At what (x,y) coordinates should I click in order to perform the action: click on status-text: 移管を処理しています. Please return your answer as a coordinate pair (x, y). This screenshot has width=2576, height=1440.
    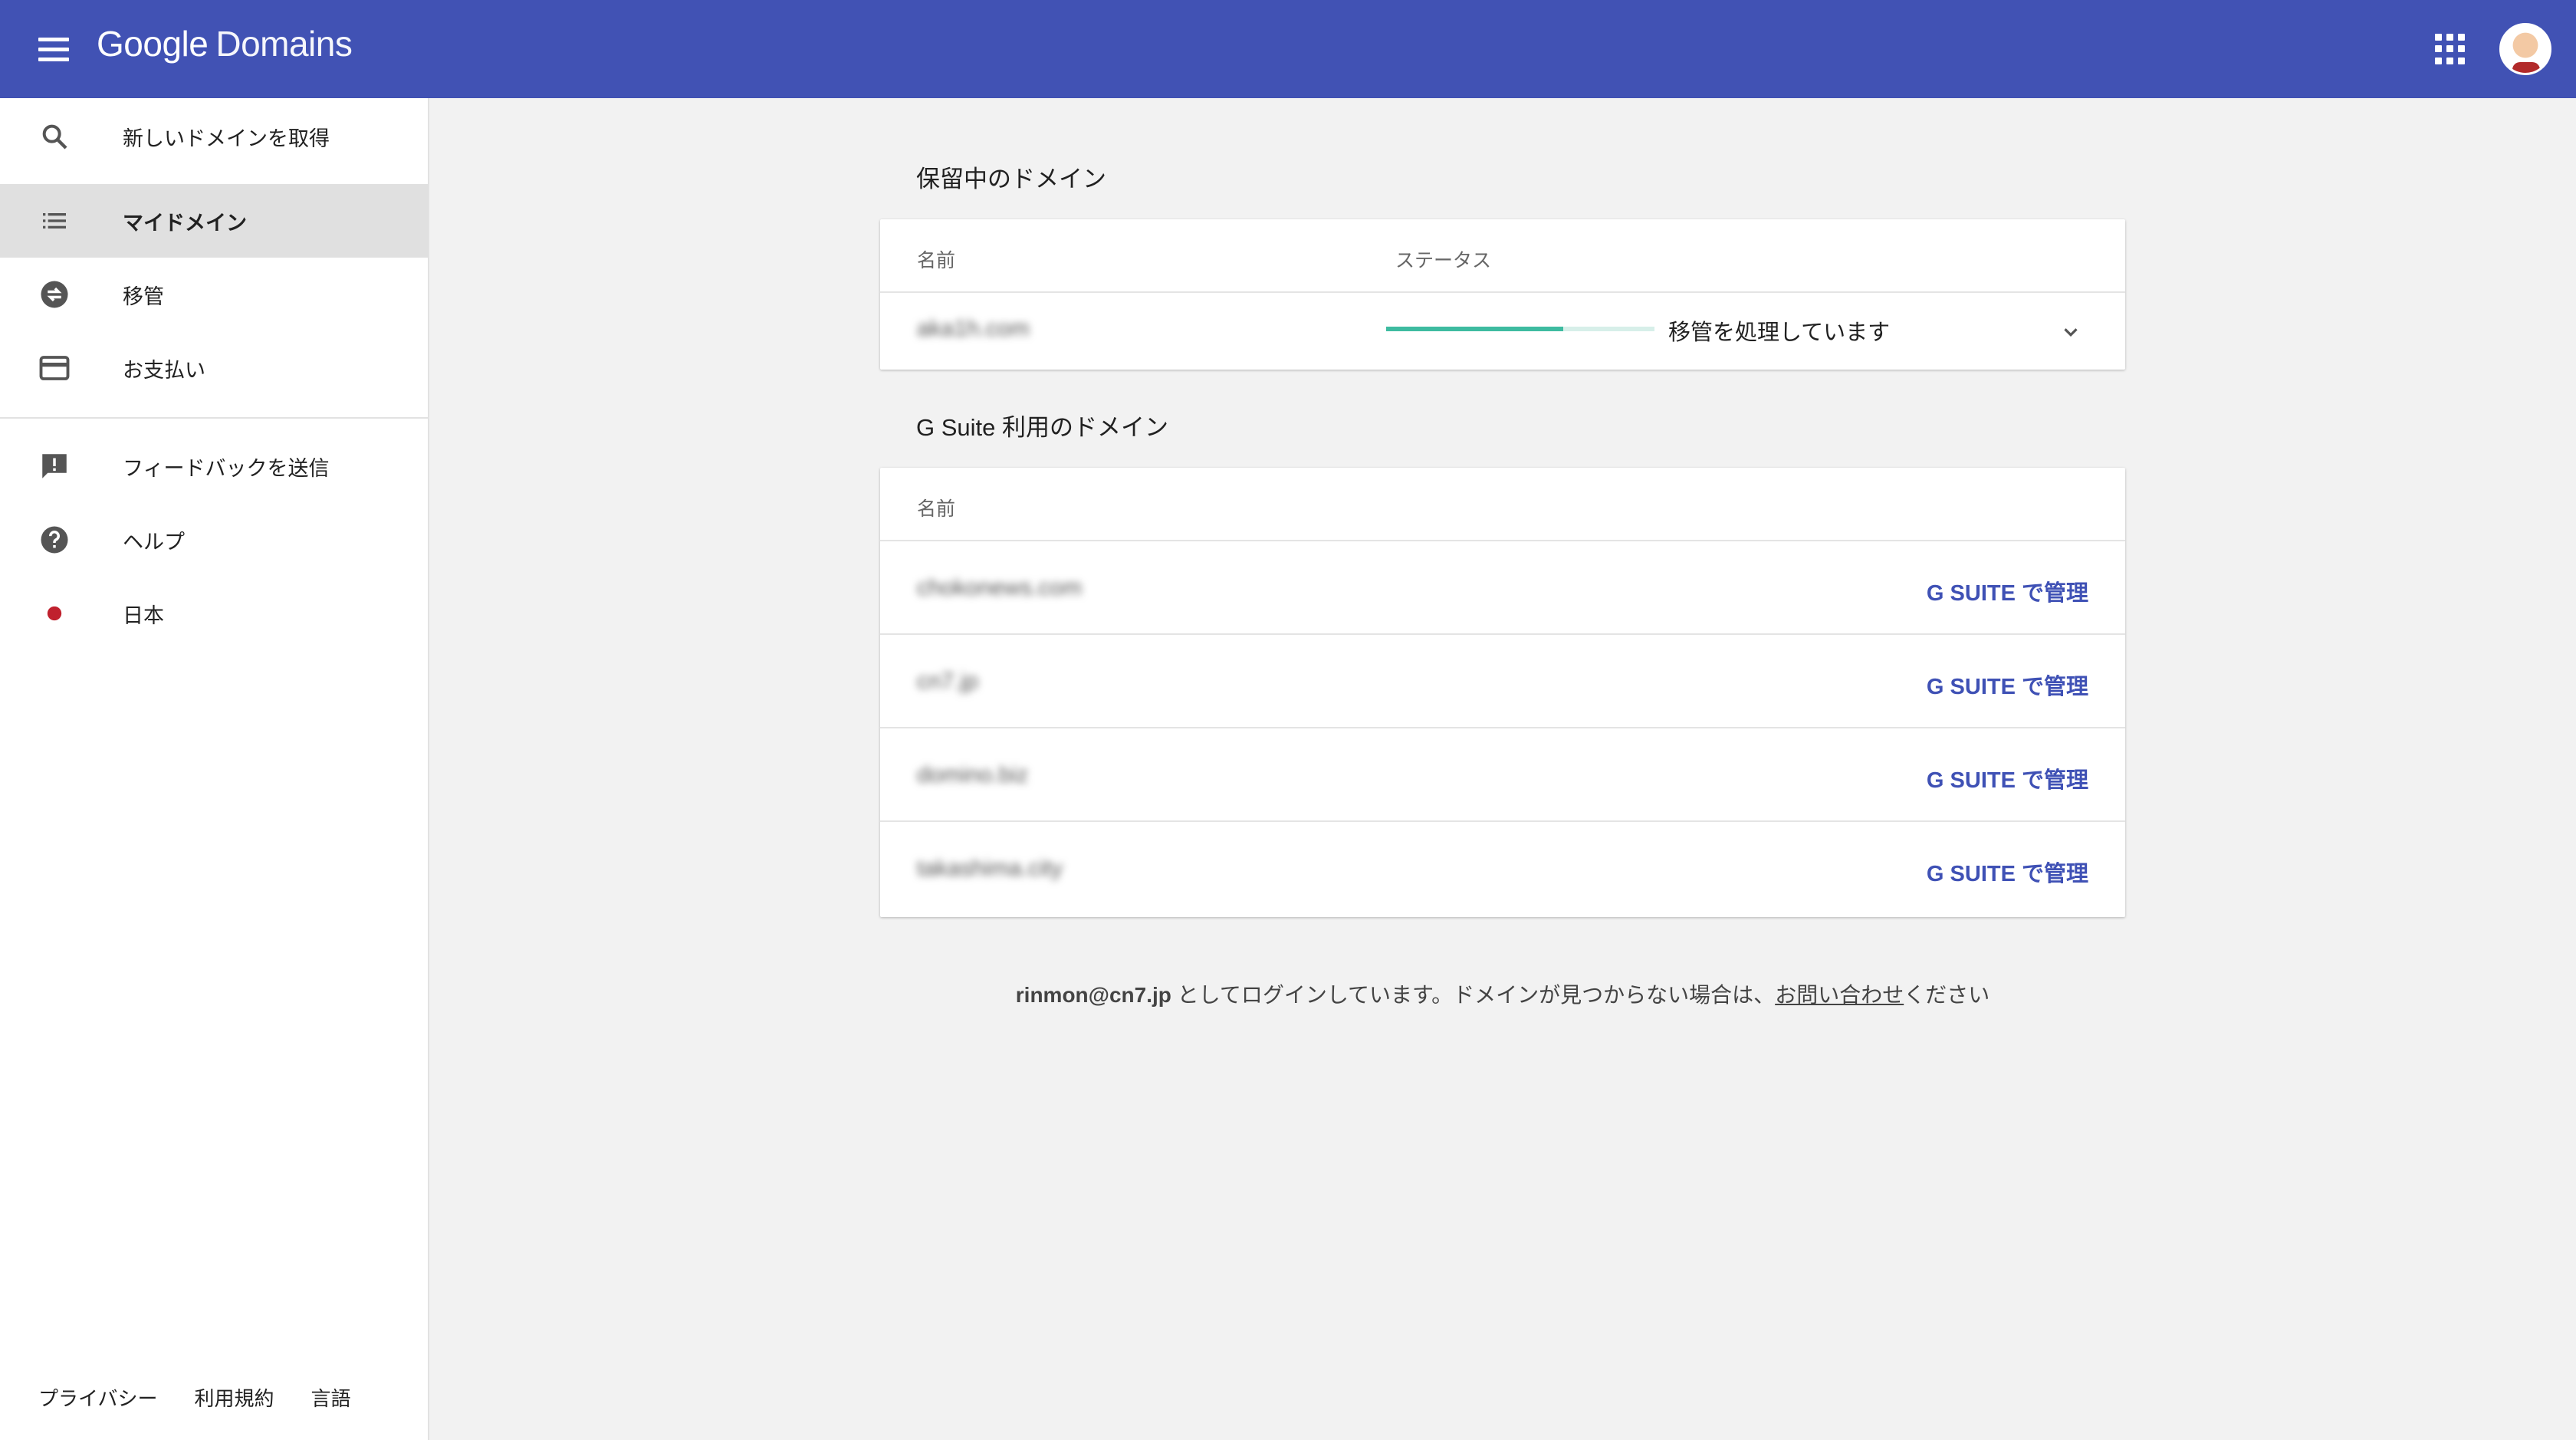
    Looking at the image, I should click on (1779, 333).